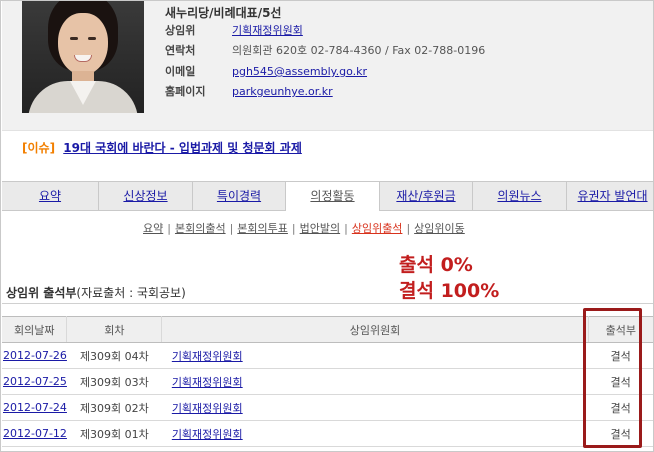 The height and width of the screenshot is (452, 654). I want to click on issue-banner: [이슈] 19대 국회에 바란다 - 입법과제 및 청문회 과제, so click(162, 147).